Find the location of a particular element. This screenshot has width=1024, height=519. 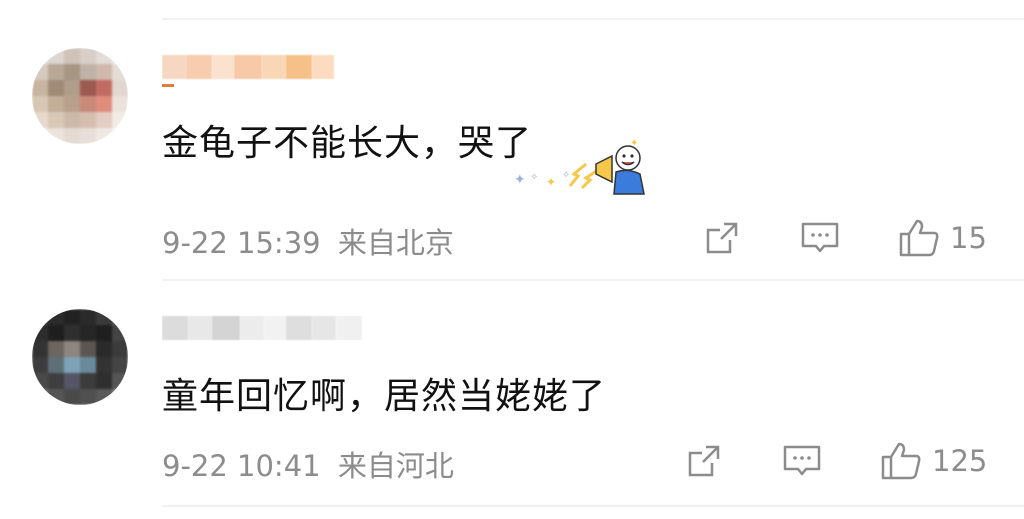

like-count: 15 is located at coordinates (968, 238).